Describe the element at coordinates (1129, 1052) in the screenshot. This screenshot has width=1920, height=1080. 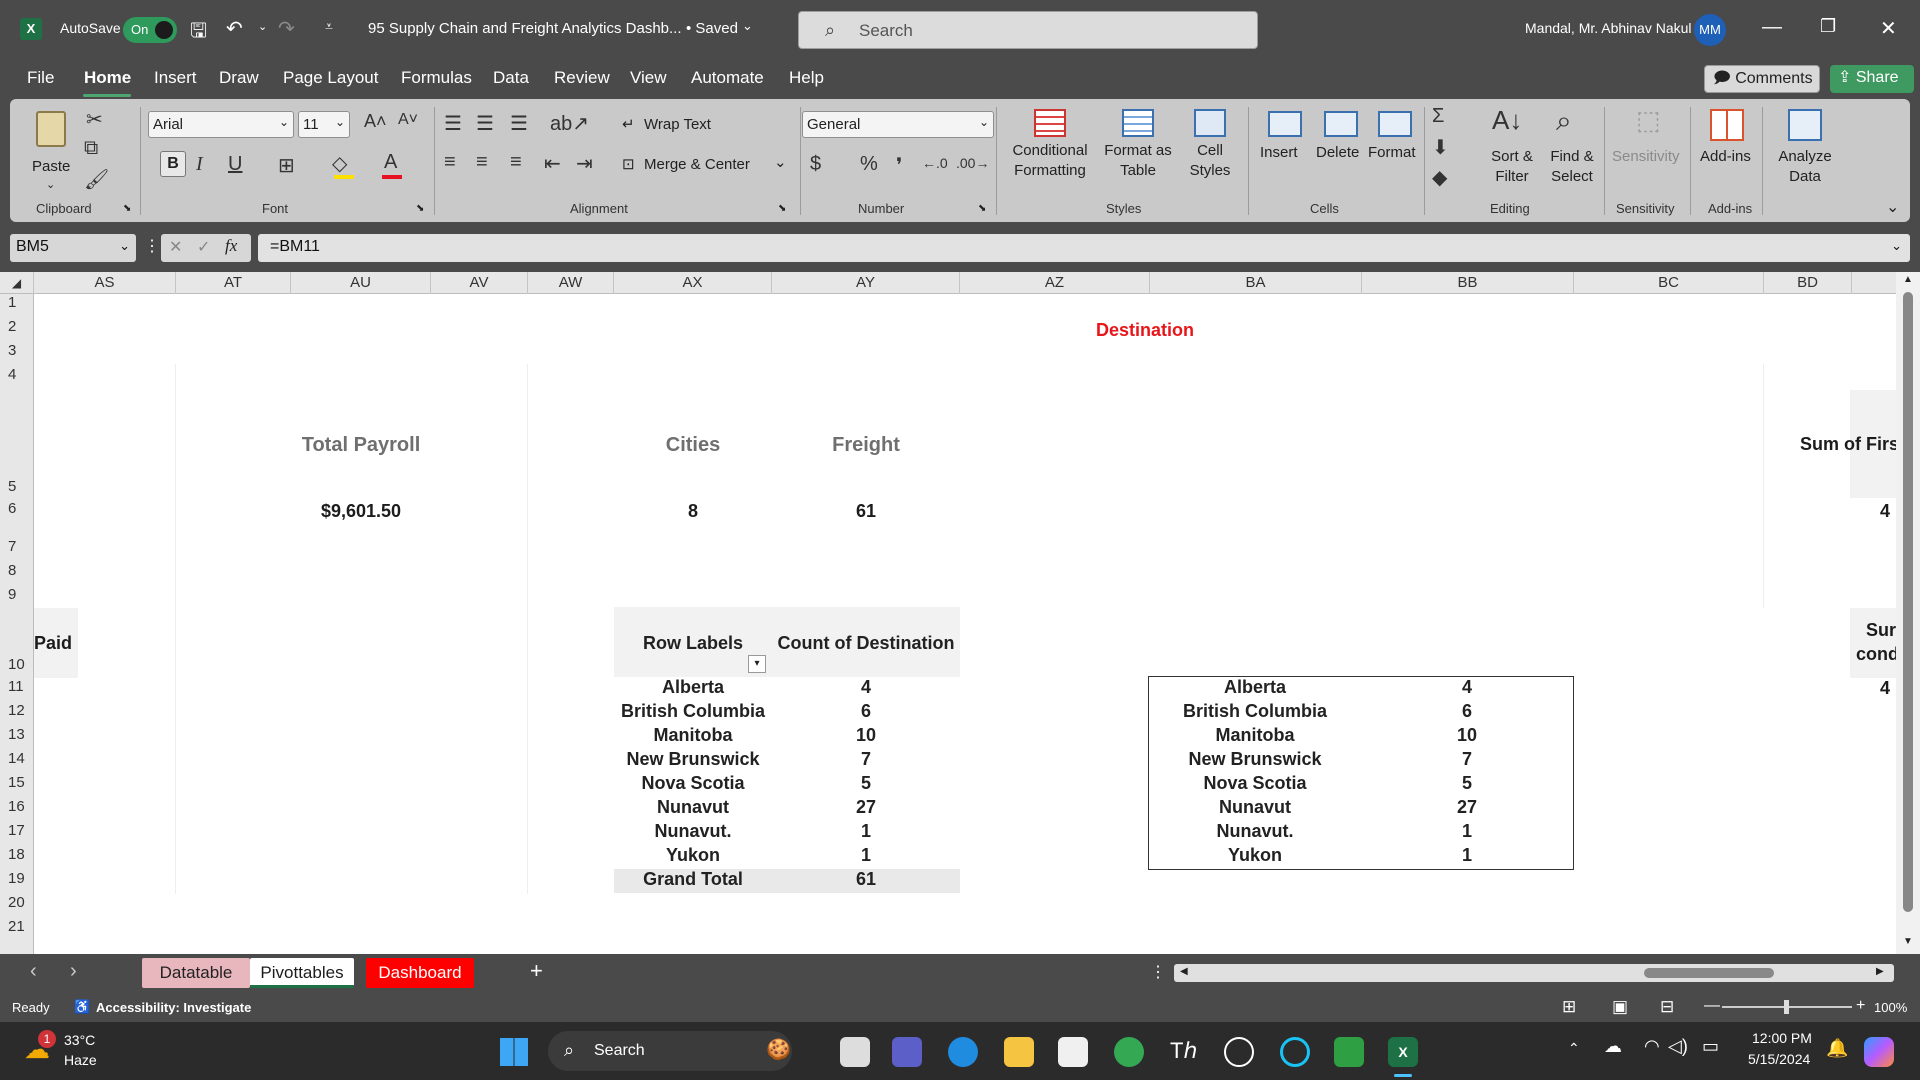
I see `chrome-icon` at that location.